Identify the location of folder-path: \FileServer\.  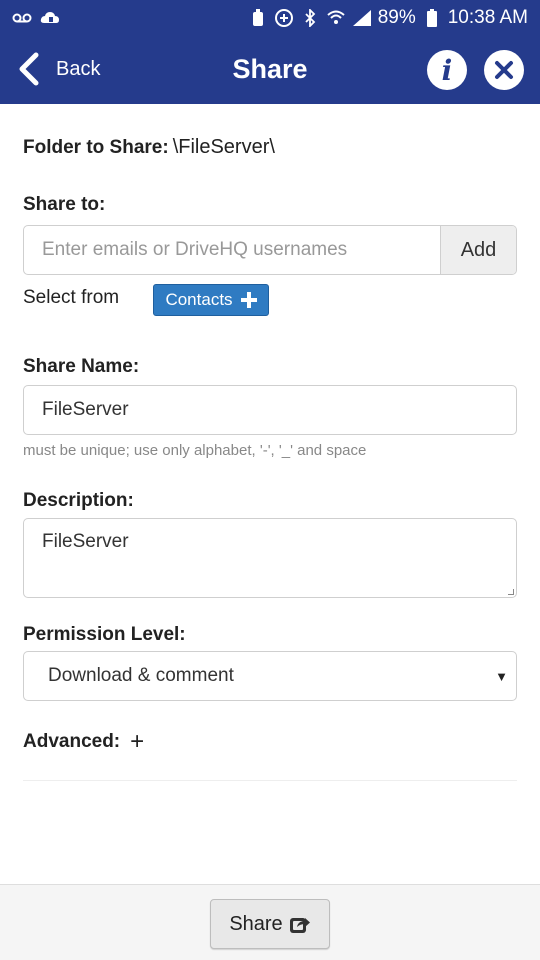
(223, 147).